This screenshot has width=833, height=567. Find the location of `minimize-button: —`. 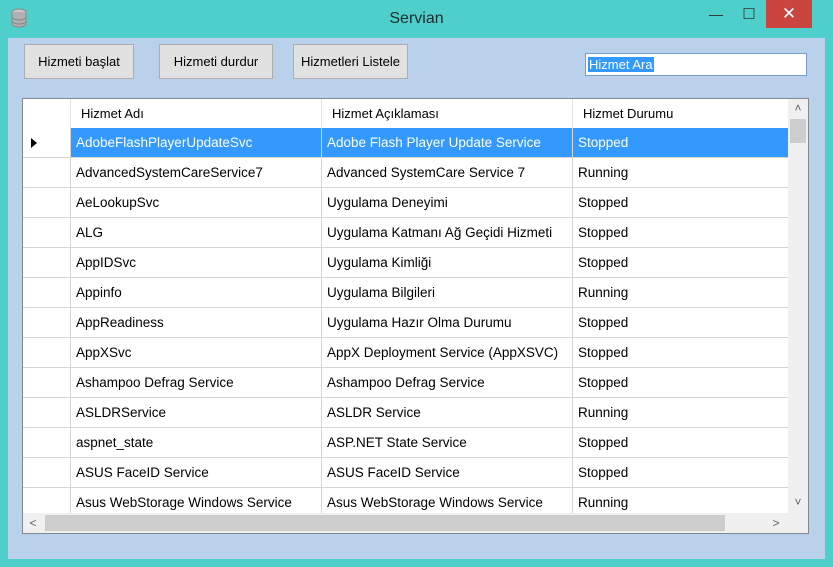

minimize-button: — is located at coordinates (716, 14).